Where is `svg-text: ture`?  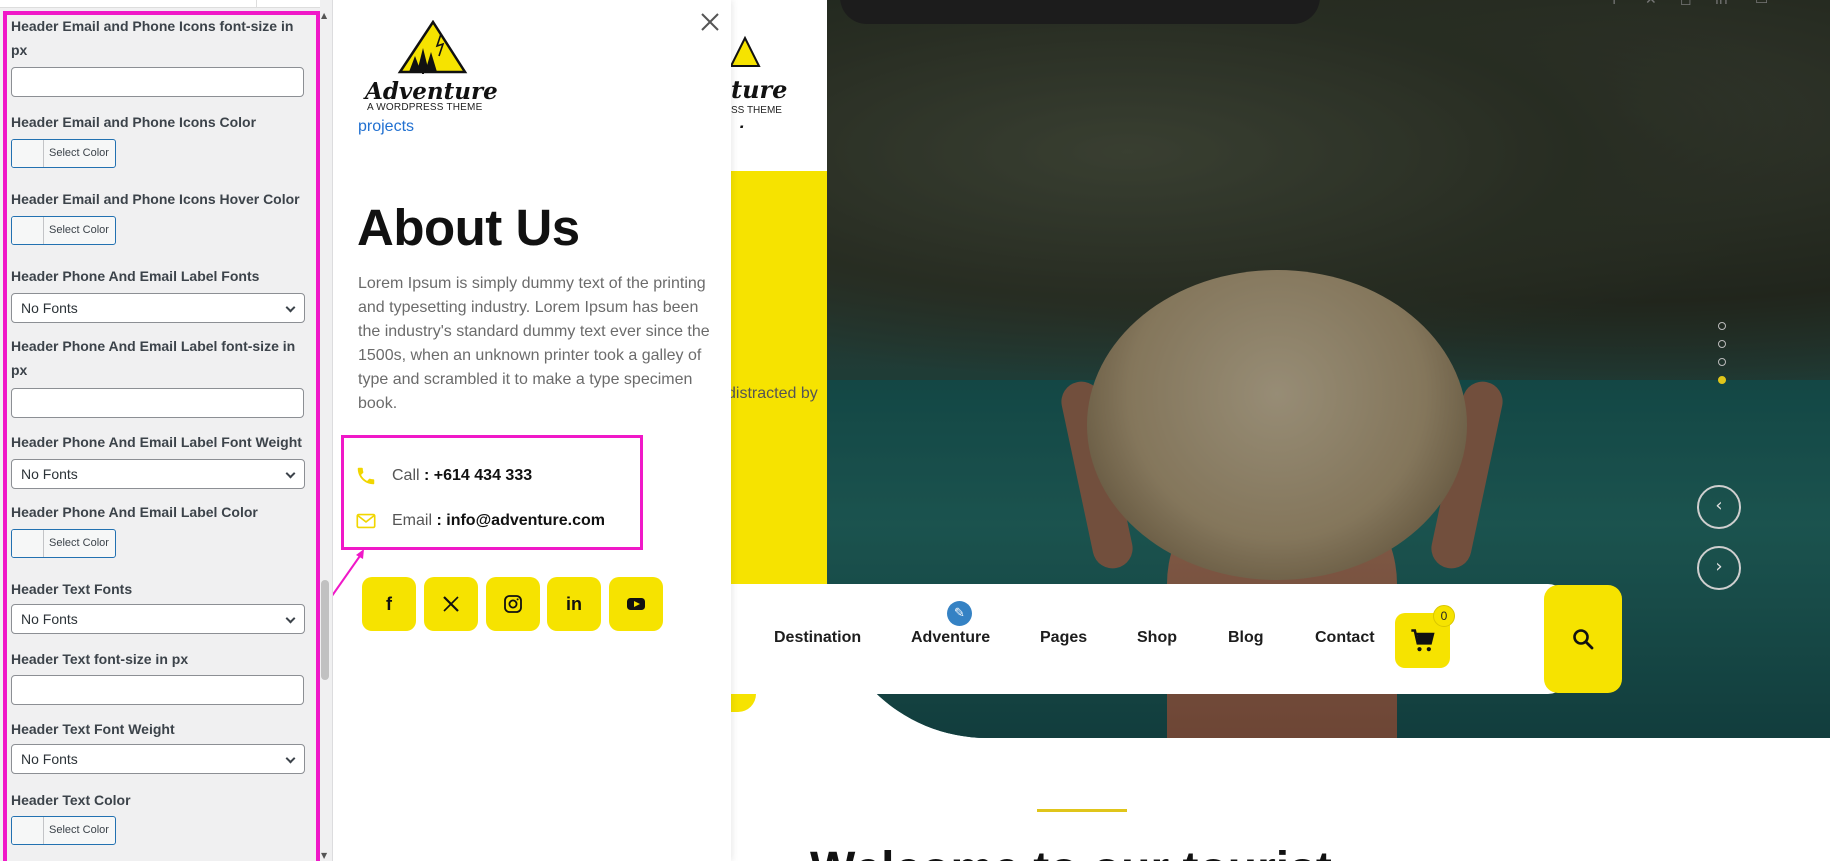 svg-text: ture is located at coordinates (759, 89).